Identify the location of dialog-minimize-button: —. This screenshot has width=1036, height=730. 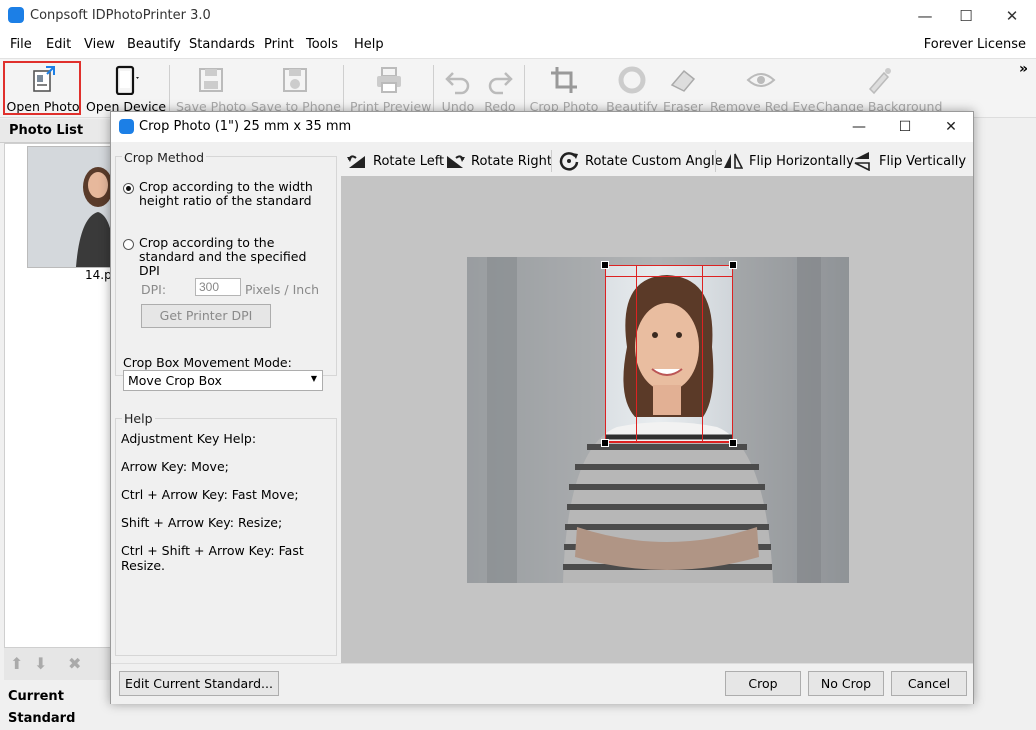
(859, 127).